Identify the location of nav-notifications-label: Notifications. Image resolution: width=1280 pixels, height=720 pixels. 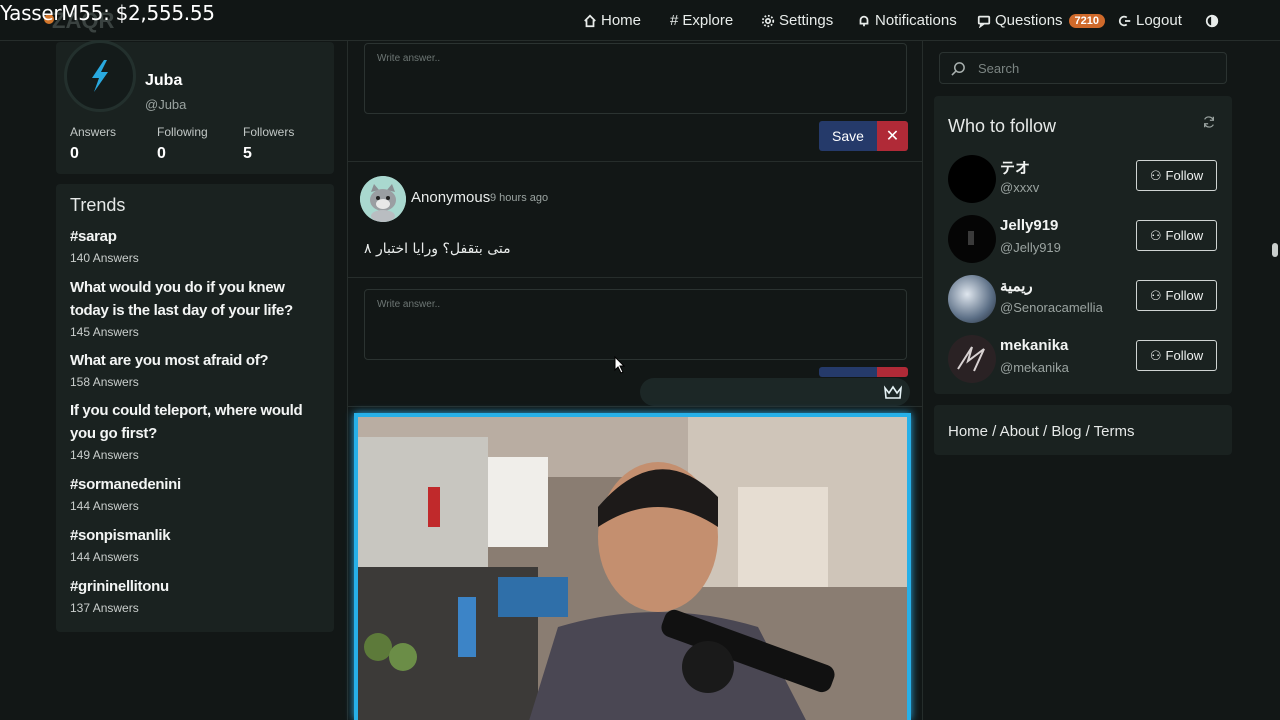
(916, 20).